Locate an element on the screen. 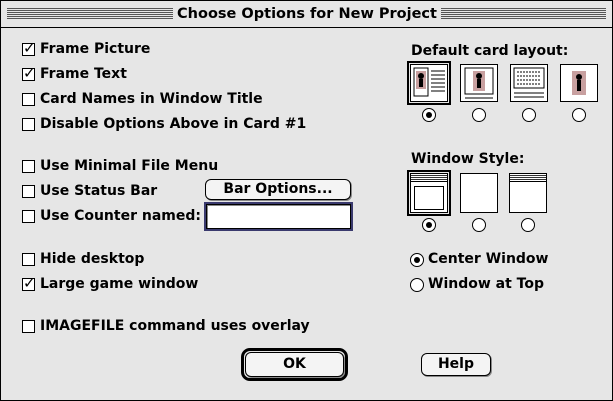  dialog-title: Choose Options for New Project is located at coordinates (307, 14).